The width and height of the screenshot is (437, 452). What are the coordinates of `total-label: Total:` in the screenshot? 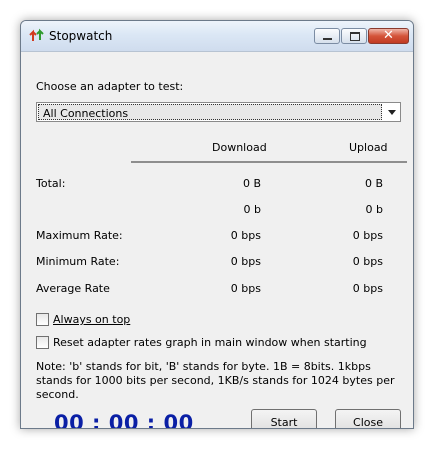 It's located at (51, 183).